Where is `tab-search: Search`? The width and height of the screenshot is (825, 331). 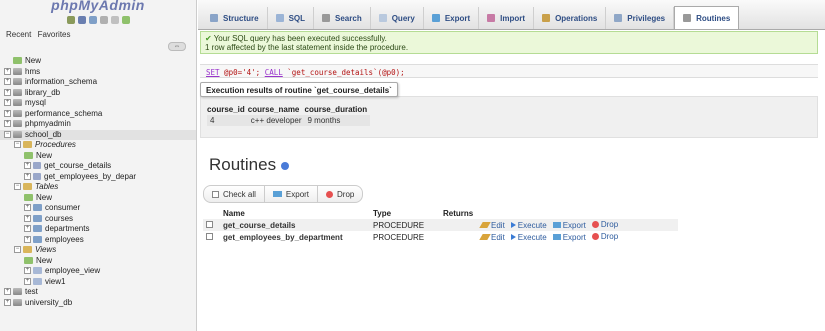 tab-search: Search is located at coordinates (342, 18).